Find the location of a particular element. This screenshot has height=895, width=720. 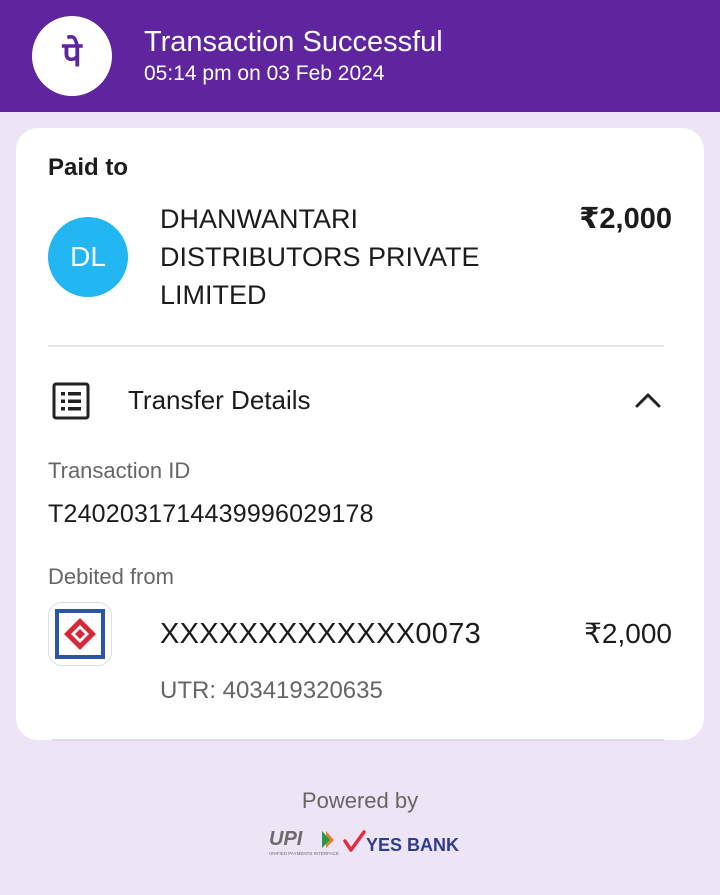

debit-account-number: XXXXXXXXXXXXX0073 is located at coordinates (321, 634).